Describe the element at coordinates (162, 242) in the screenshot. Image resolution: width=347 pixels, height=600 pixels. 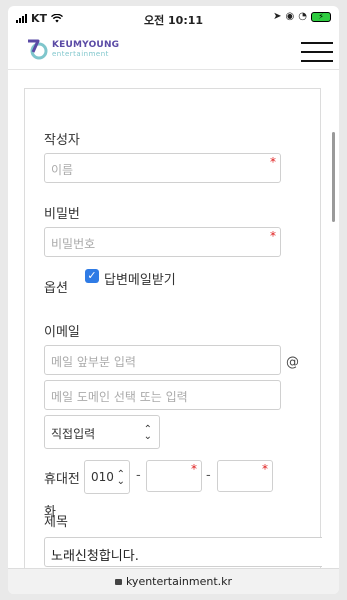
I see `password-input: 비밀번호 *` at that location.